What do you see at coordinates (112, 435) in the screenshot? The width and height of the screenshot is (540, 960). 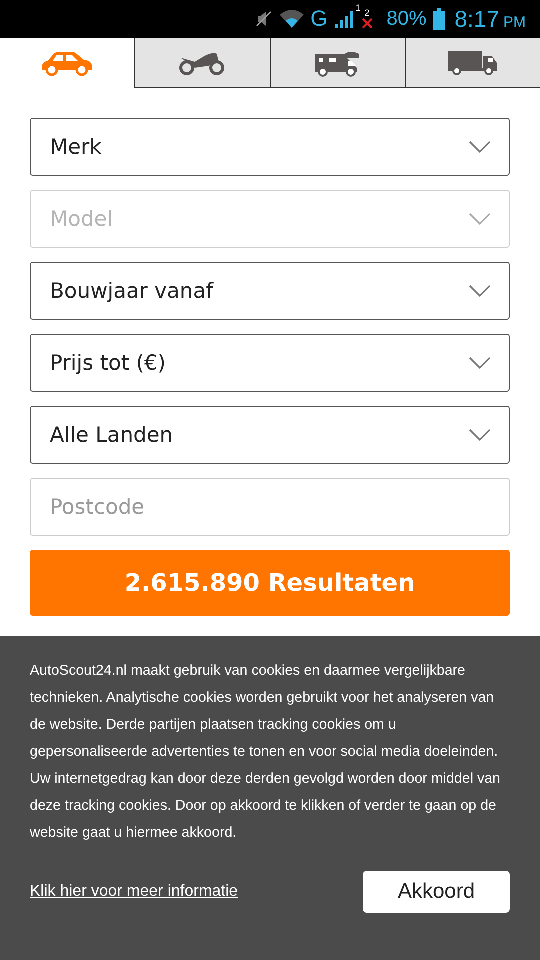 I see `select-value: Alle Landen` at bounding box center [112, 435].